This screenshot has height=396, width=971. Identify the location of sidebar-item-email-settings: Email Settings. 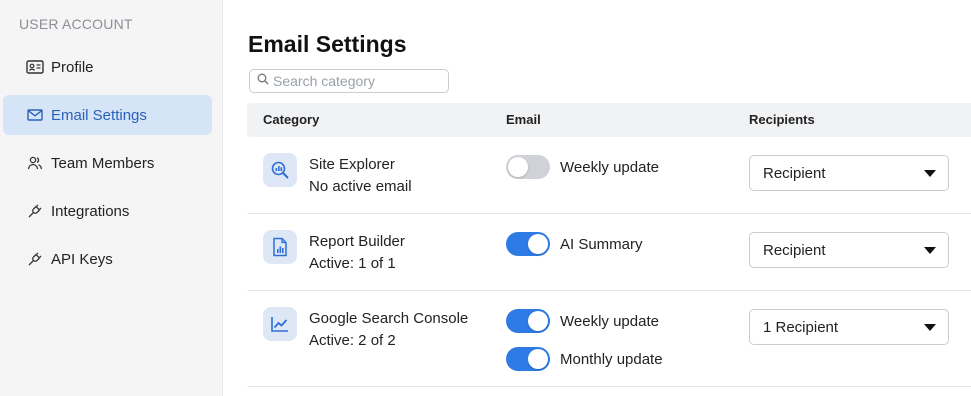
(107, 115).